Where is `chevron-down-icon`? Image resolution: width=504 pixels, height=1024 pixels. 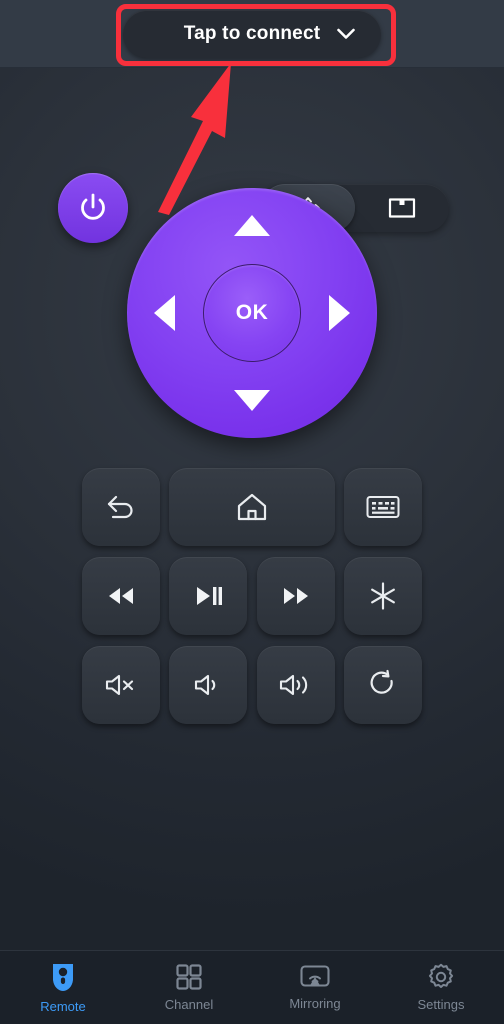 chevron-down-icon is located at coordinates (346, 33).